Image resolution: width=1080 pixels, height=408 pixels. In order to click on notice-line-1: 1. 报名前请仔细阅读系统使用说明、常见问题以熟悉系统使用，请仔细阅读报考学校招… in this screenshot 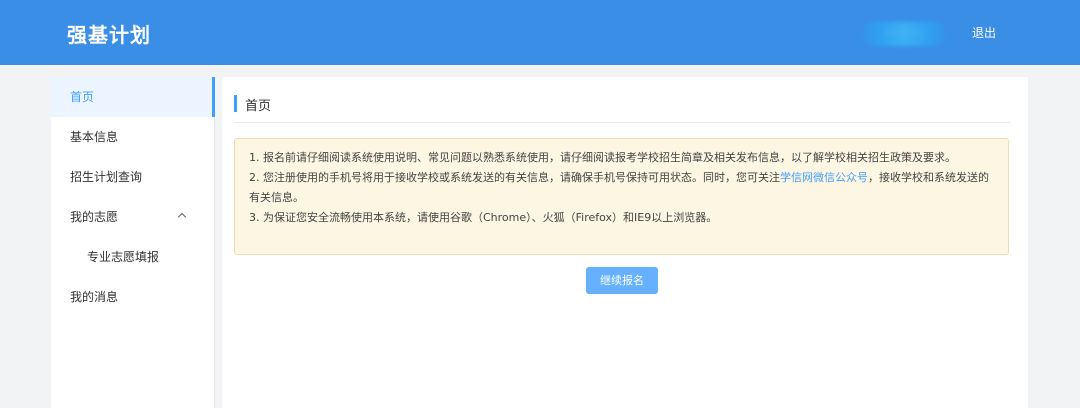, I will do `click(602, 157)`.